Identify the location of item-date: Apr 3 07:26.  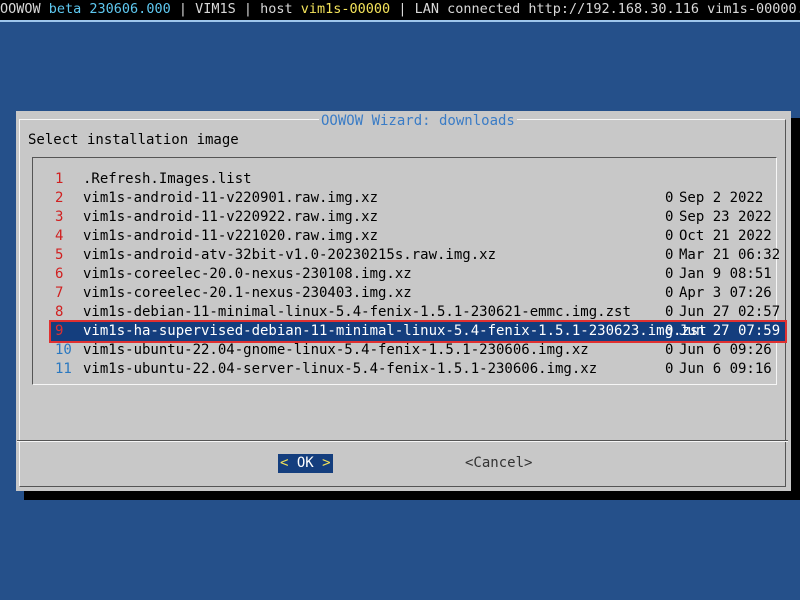
(725, 293).